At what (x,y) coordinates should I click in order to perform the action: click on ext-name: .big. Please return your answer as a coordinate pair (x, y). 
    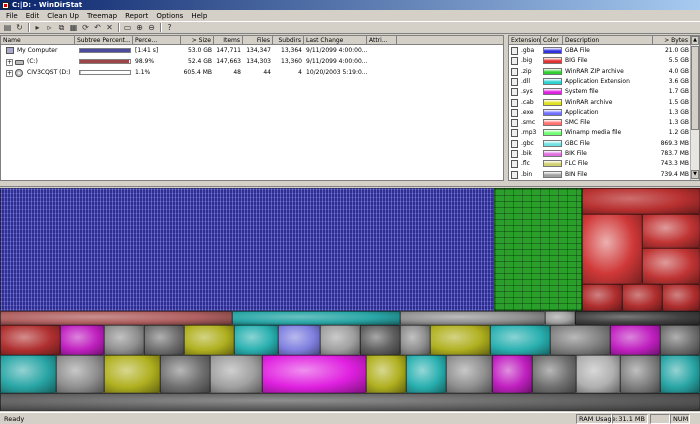
    Looking at the image, I should click on (527, 61).